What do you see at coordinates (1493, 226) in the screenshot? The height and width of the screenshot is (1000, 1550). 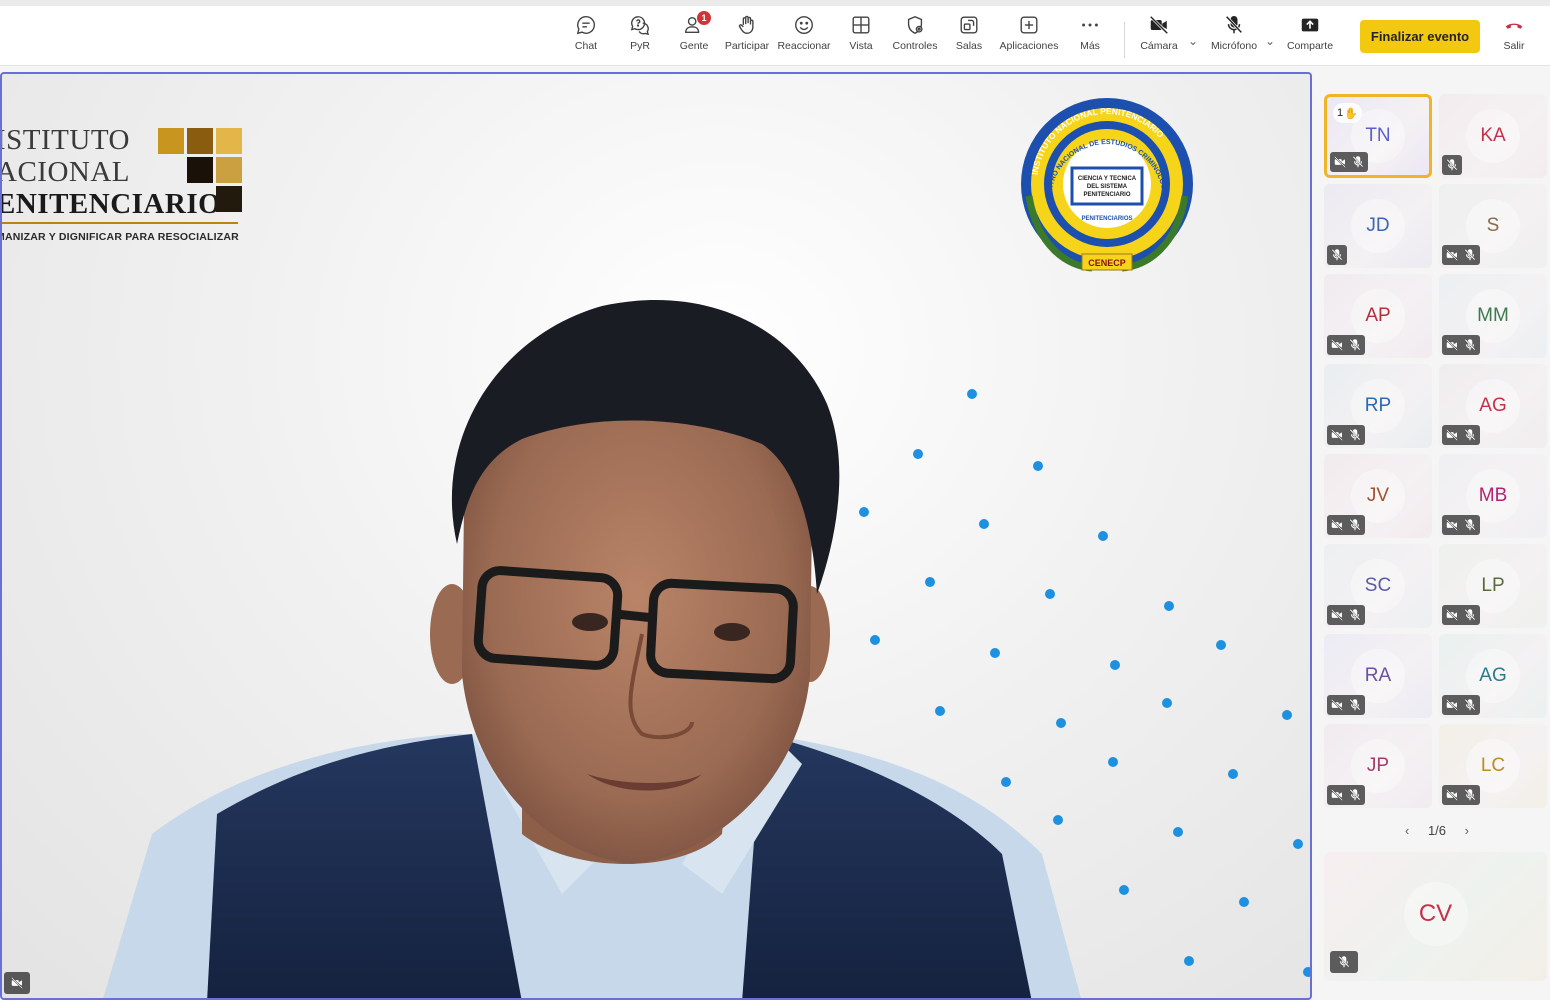 I see `participant-tile: S` at bounding box center [1493, 226].